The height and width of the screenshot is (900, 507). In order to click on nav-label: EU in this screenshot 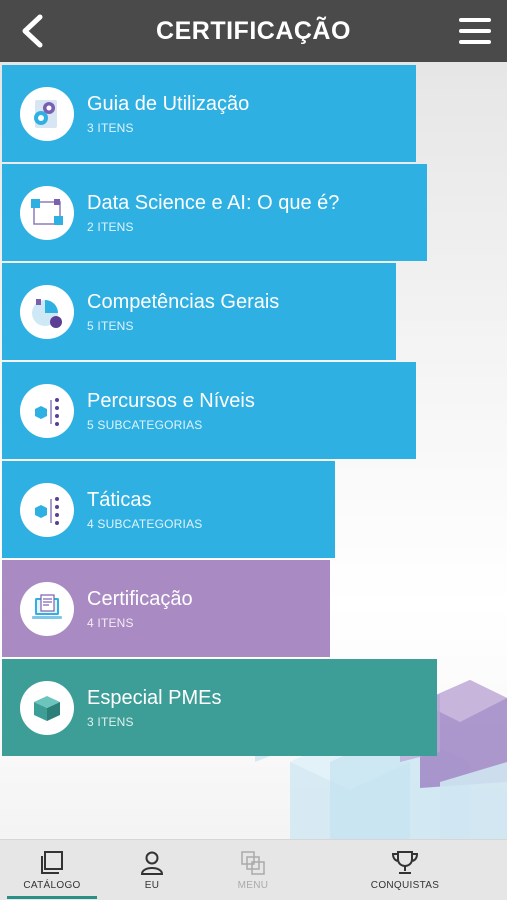, I will do `click(152, 885)`.